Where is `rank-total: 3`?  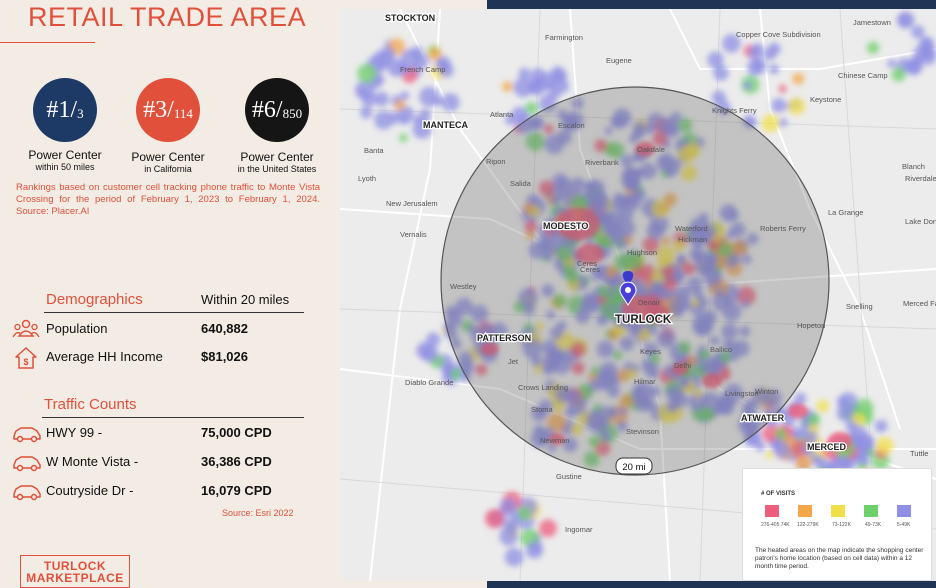 rank-total: 3 is located at coordinates (80, 113).